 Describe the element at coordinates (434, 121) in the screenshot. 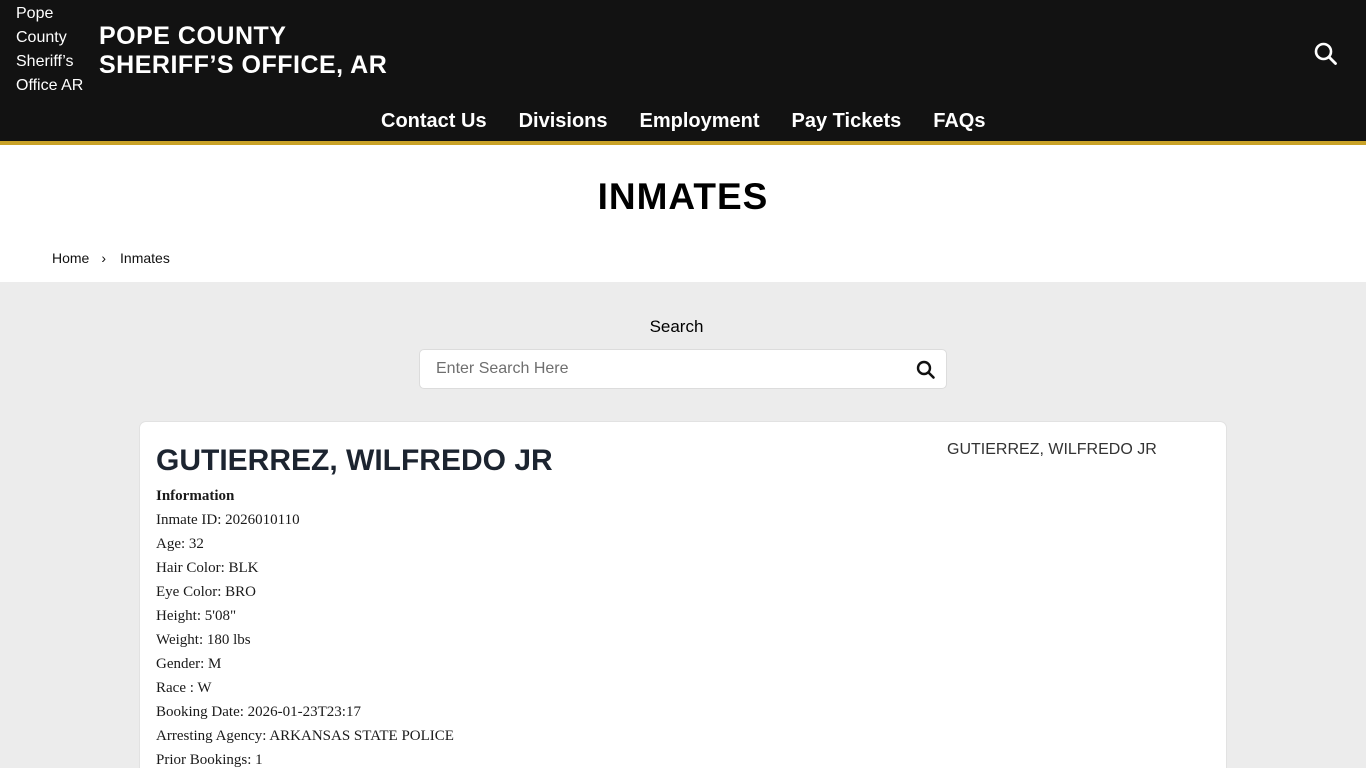

I see `nav-item-contact-us: Contact Us` at that location.